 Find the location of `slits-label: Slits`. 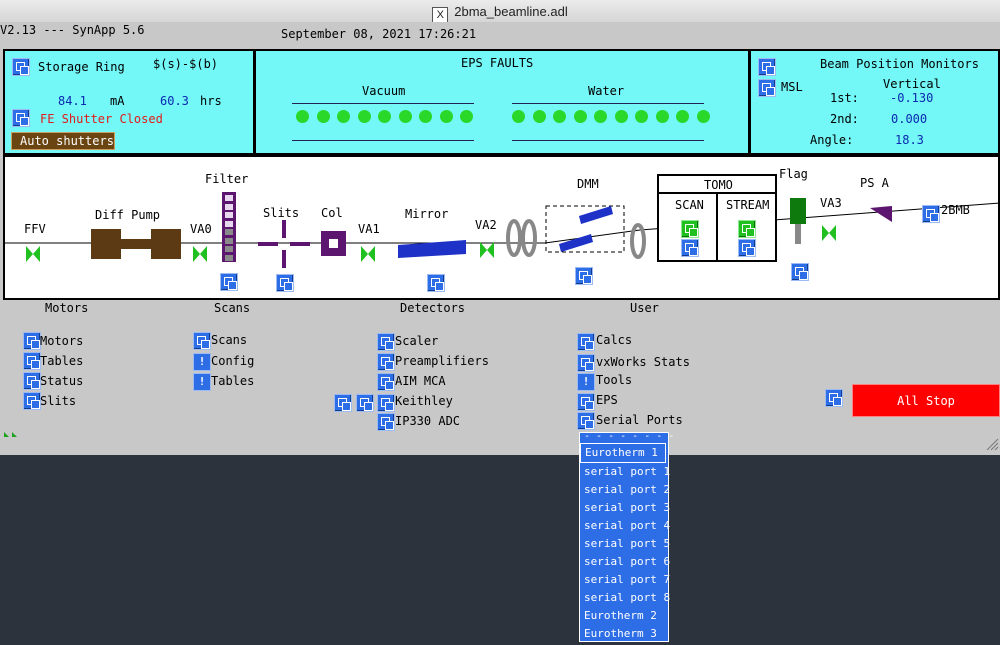

slits-label: Slits is located at coordinates (281, 213).